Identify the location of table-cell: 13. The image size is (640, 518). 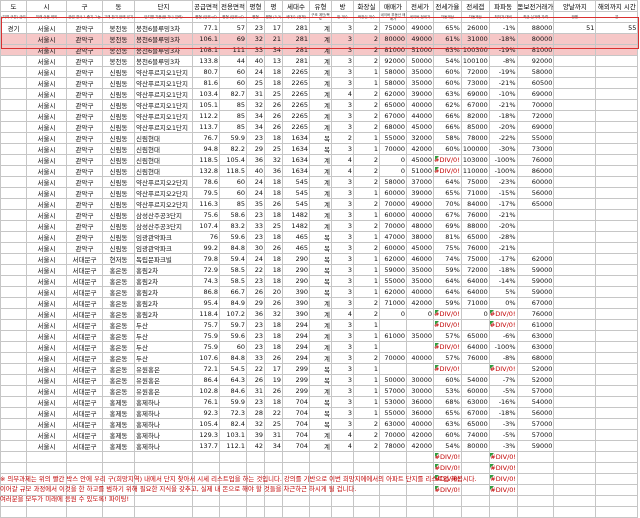
(273, 61).